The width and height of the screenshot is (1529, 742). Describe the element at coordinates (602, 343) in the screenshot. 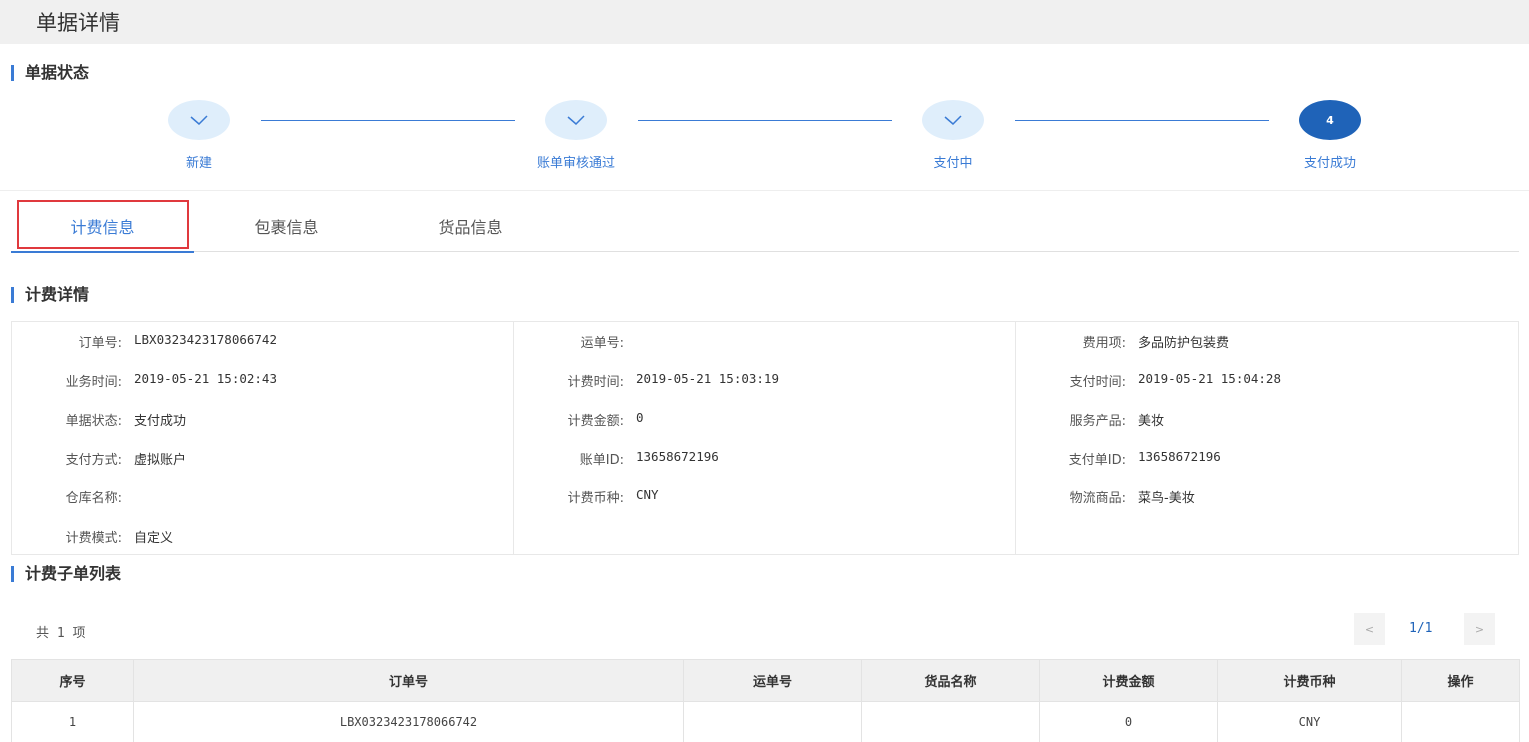

I see `detail-waybill-no: 运单号:` at that location.